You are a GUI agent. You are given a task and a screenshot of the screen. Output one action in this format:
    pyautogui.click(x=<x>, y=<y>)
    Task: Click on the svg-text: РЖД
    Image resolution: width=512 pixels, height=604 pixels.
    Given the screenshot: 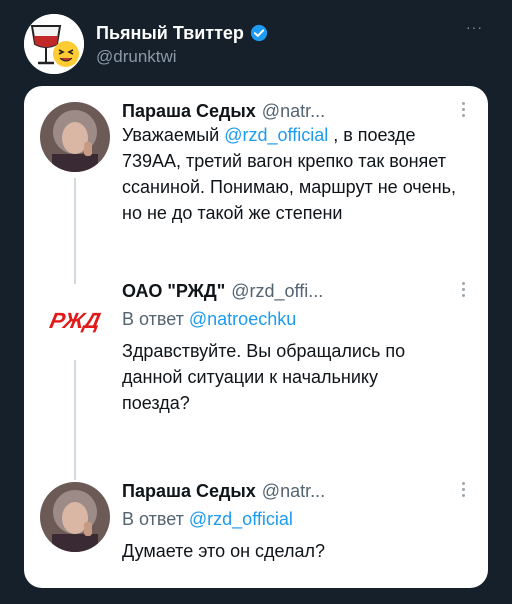 What is the action you would take?
    pyautogui.click(x=75, y=320)
    